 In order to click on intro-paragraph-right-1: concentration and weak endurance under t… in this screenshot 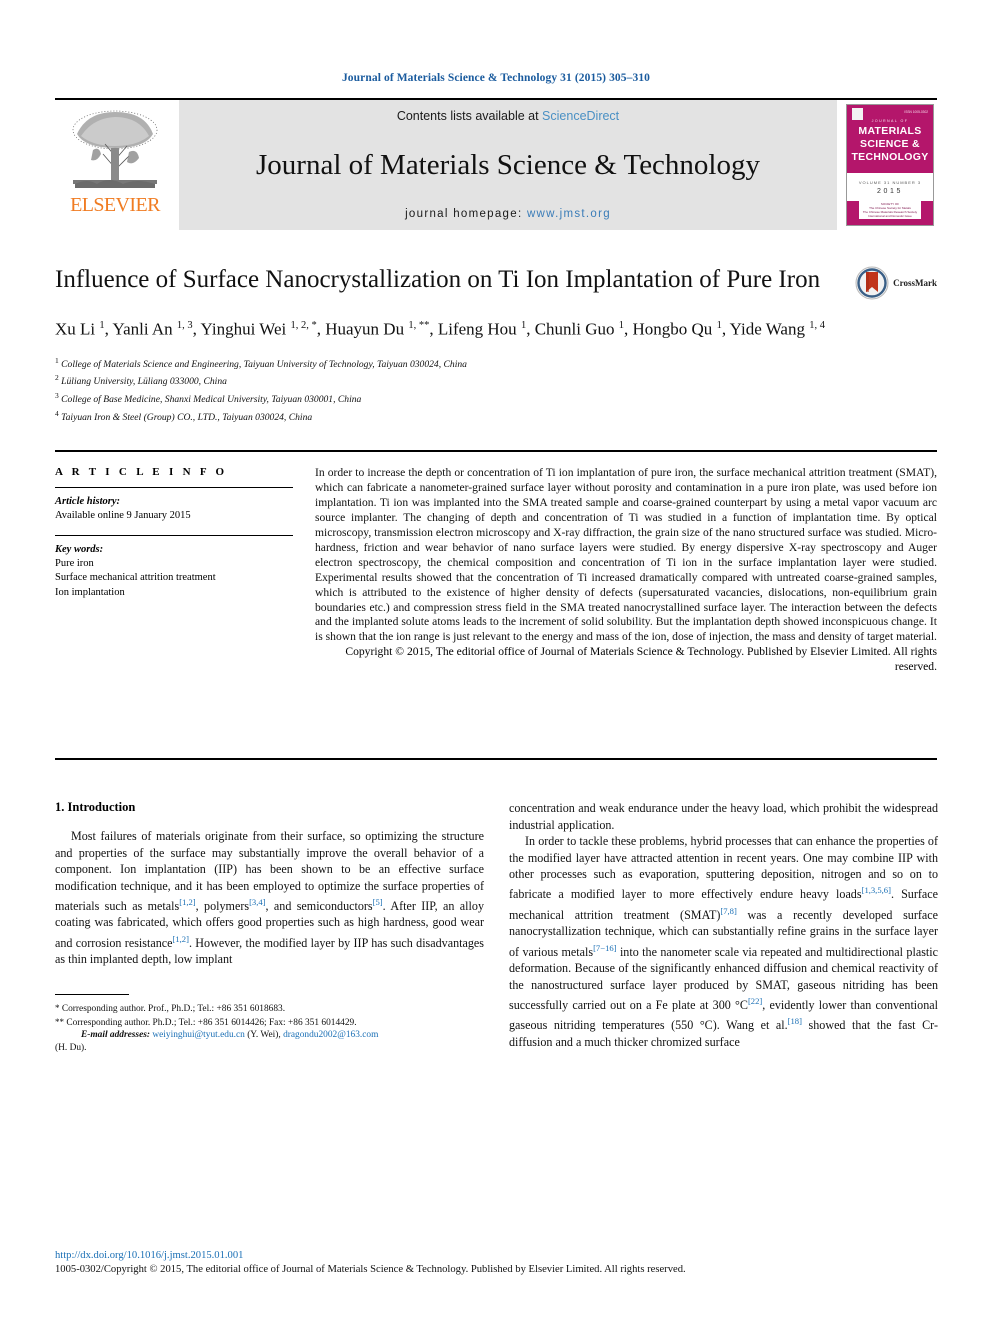, I will do `click(723, 816)`.